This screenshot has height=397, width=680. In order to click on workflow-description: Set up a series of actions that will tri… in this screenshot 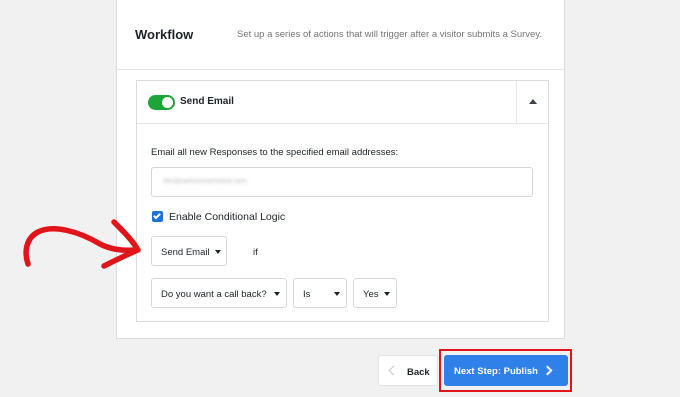, I will do `click(390, 34)`.